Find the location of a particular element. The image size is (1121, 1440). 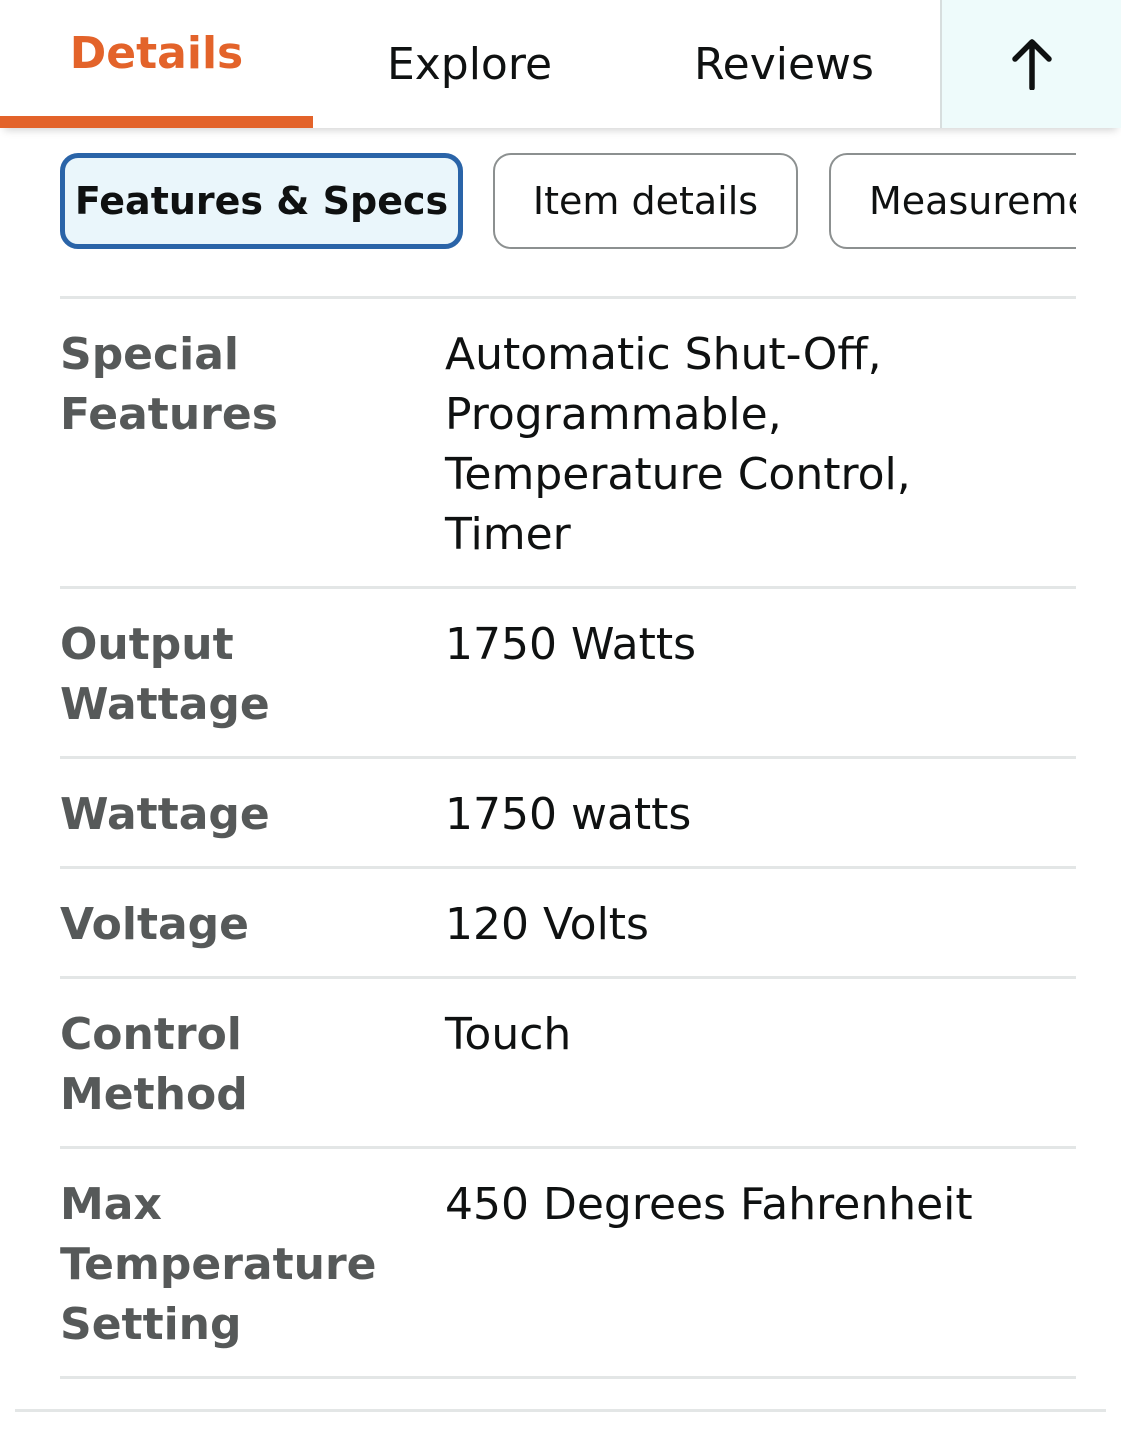

chip-measurements-label: Measurements is located at coordinates (972, 201).